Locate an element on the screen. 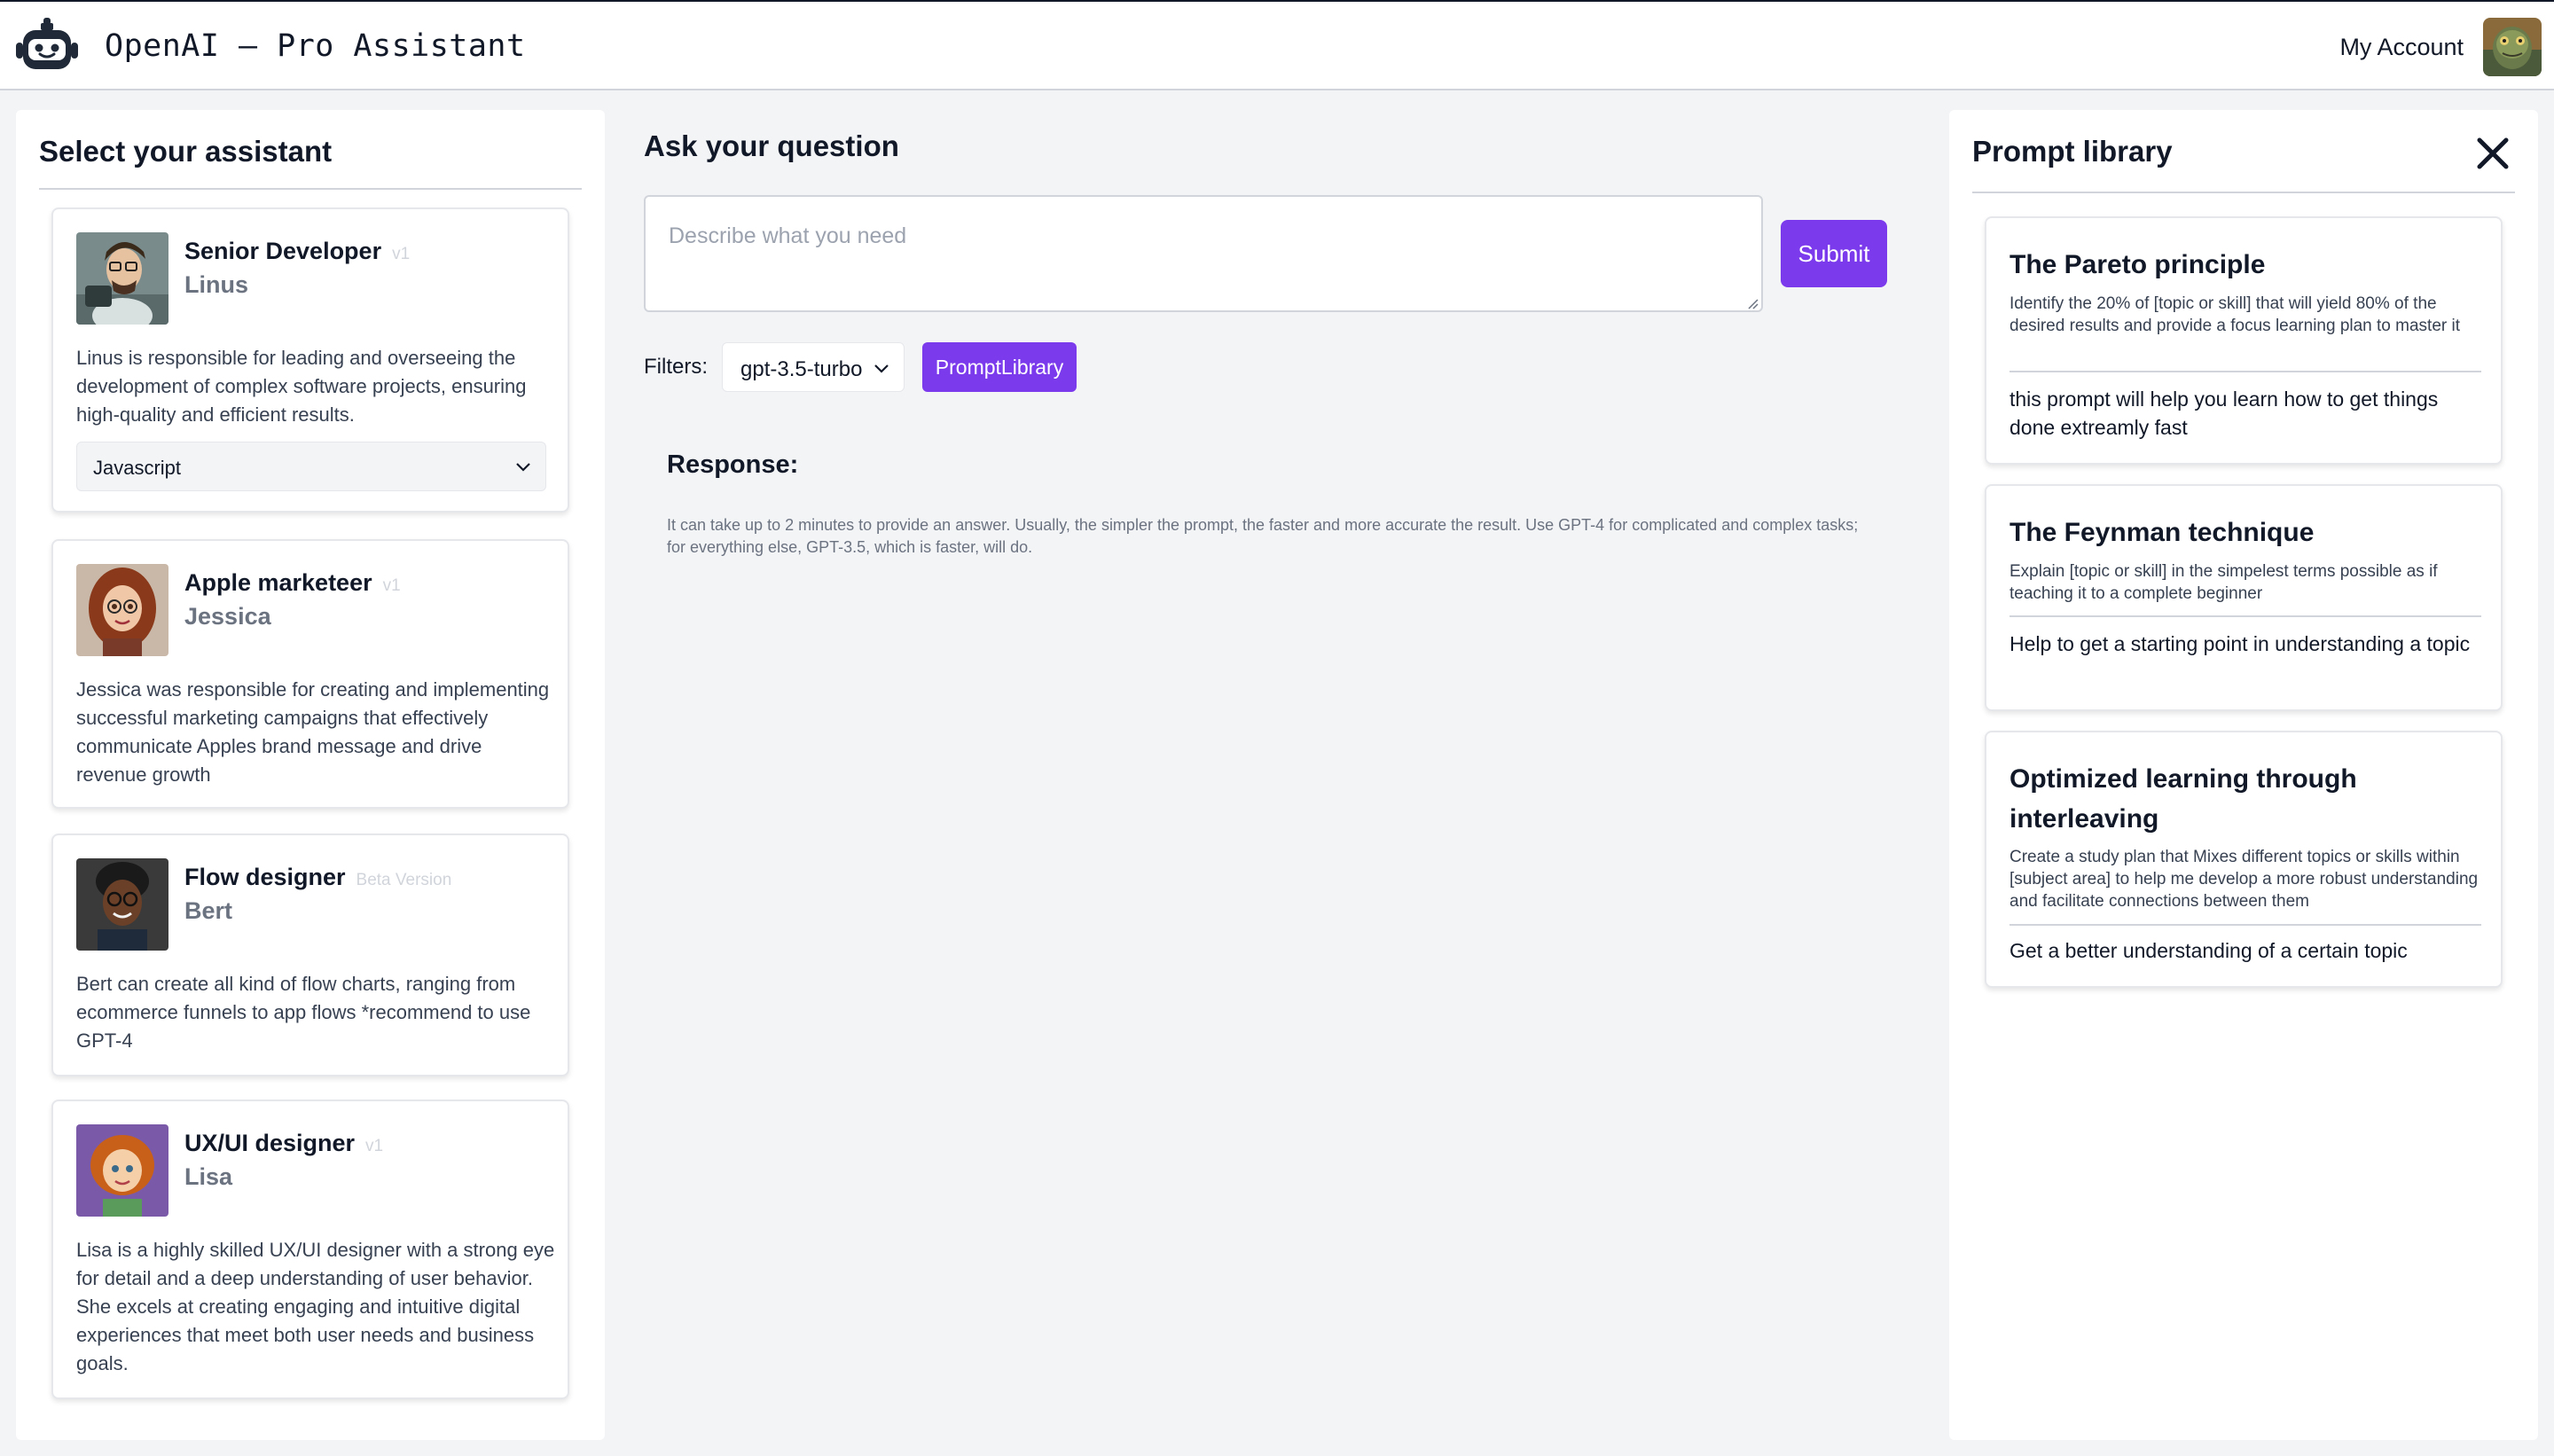 The height and width of the screenshot is (1456, 2554). assistant-panel-title: Select your assistant is located at coordinates (186, 151).